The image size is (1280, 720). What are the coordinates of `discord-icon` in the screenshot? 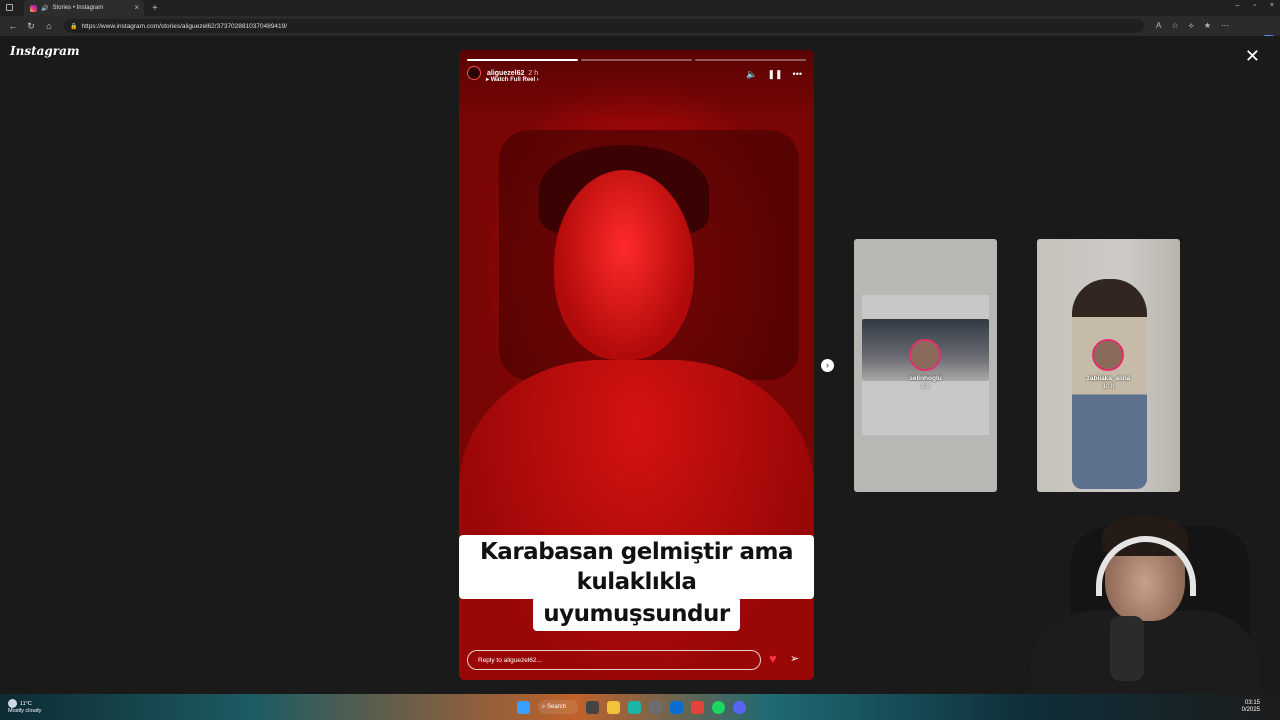 It's located at (739, 707).